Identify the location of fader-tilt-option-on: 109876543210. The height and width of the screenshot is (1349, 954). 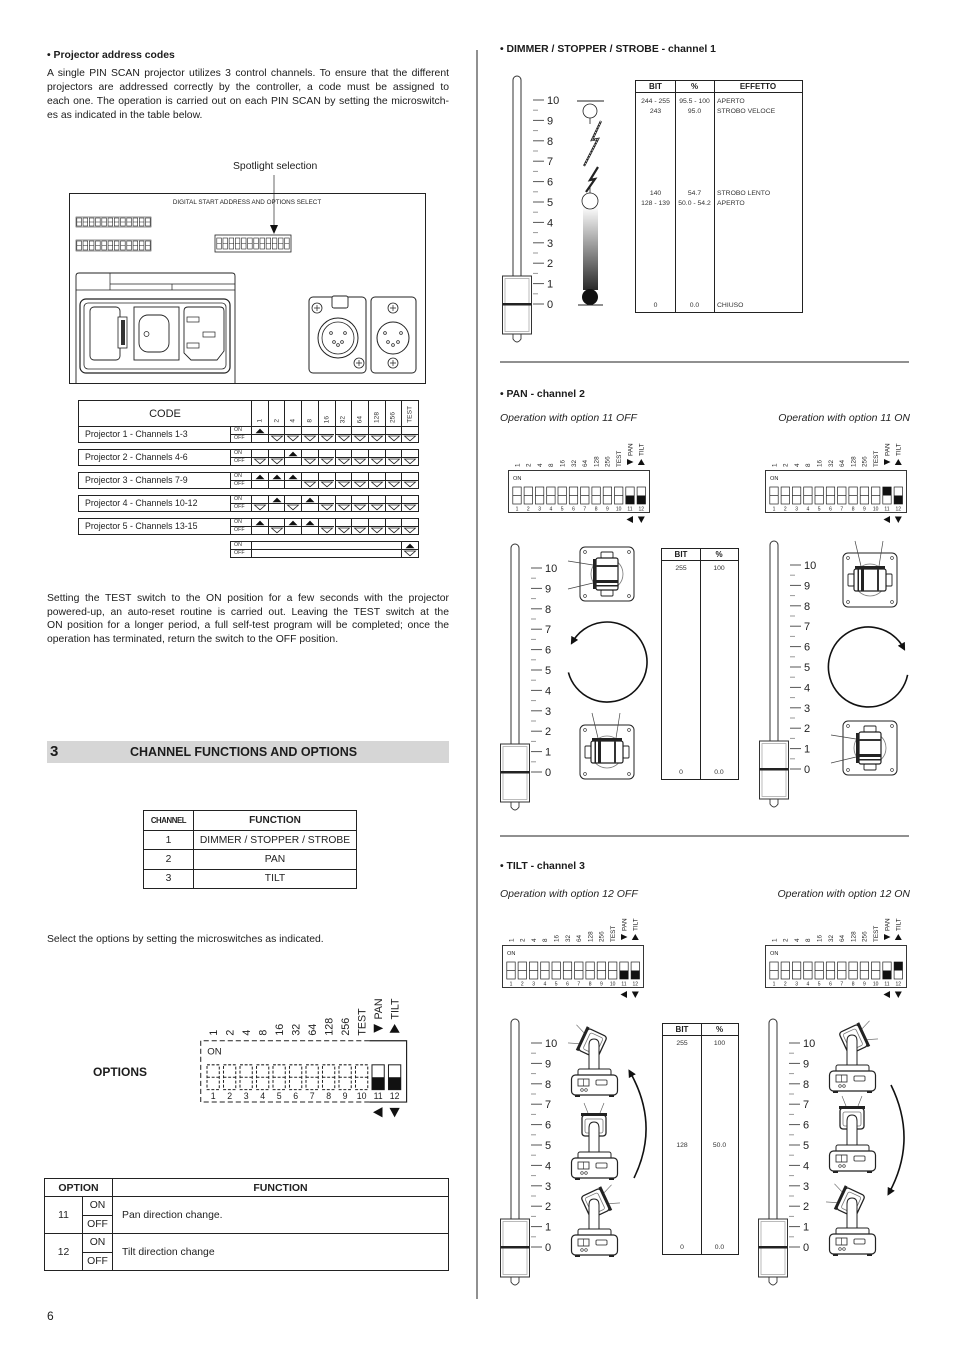
(787, 1152).